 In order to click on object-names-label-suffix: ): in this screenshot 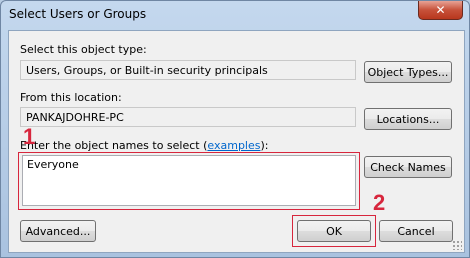, I will do `click(264, 145)`.